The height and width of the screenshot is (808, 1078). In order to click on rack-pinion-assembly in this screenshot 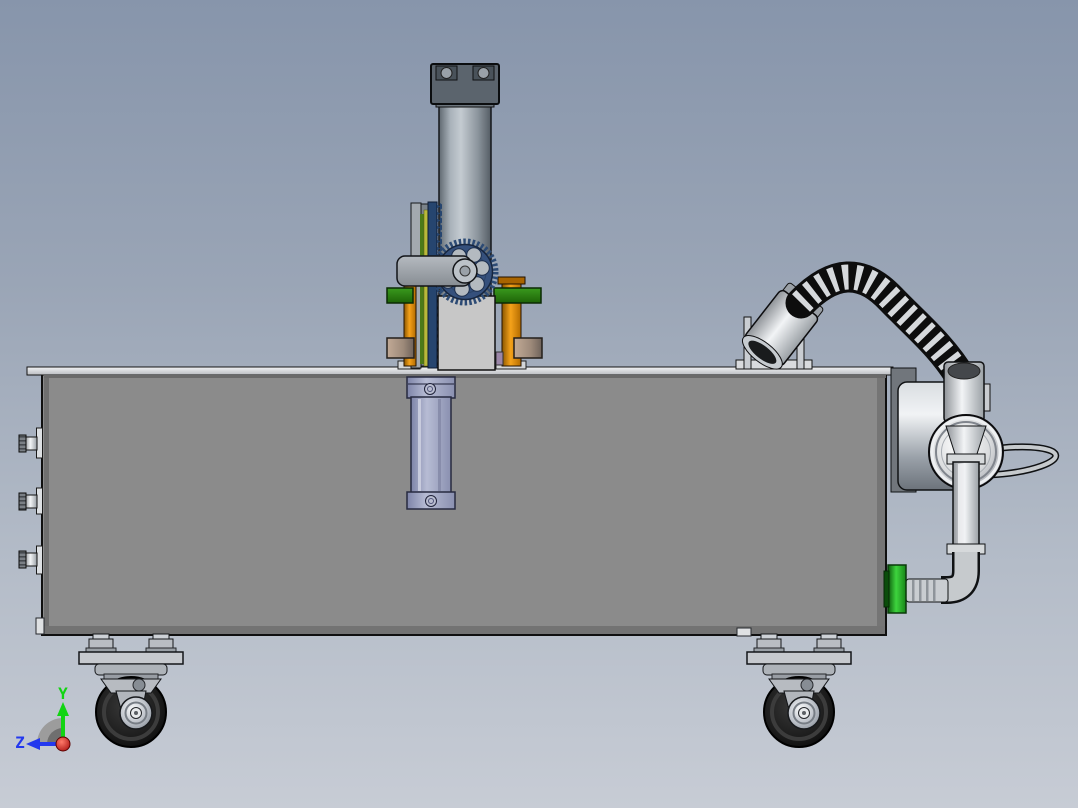, I will do `click(464, 217)`.